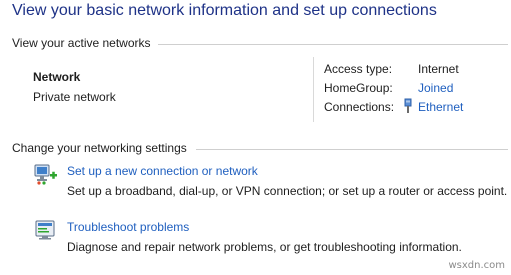 Image resolution: width=511 pixels, height=275 pixels. Describe the element at coordinates (359, 107) in the screenshot. I see `connections-label: Connections:` at that location.